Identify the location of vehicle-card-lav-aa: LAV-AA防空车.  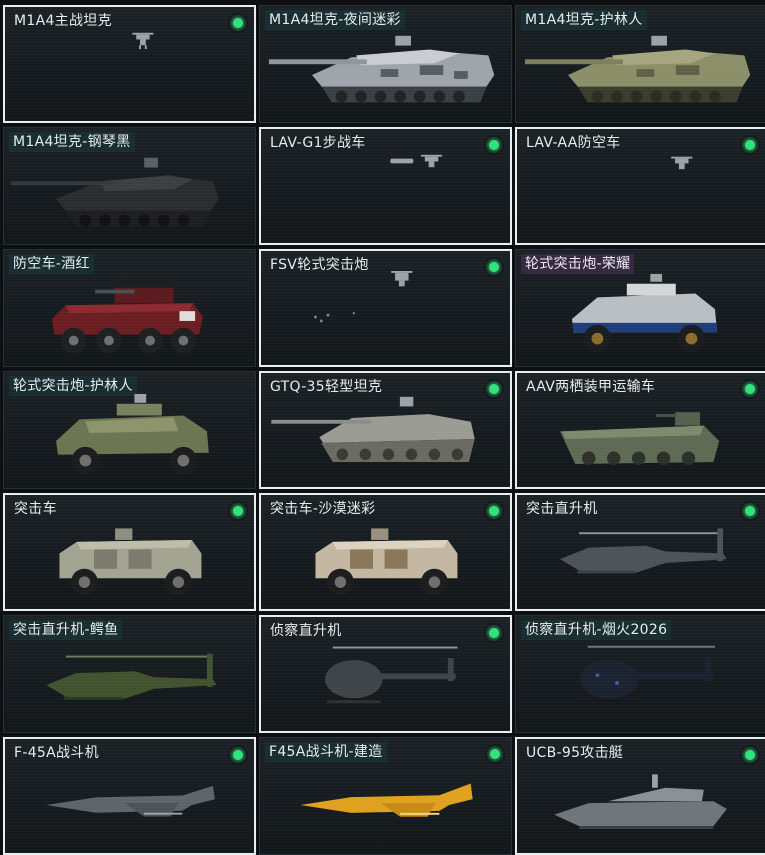
(640, 186).